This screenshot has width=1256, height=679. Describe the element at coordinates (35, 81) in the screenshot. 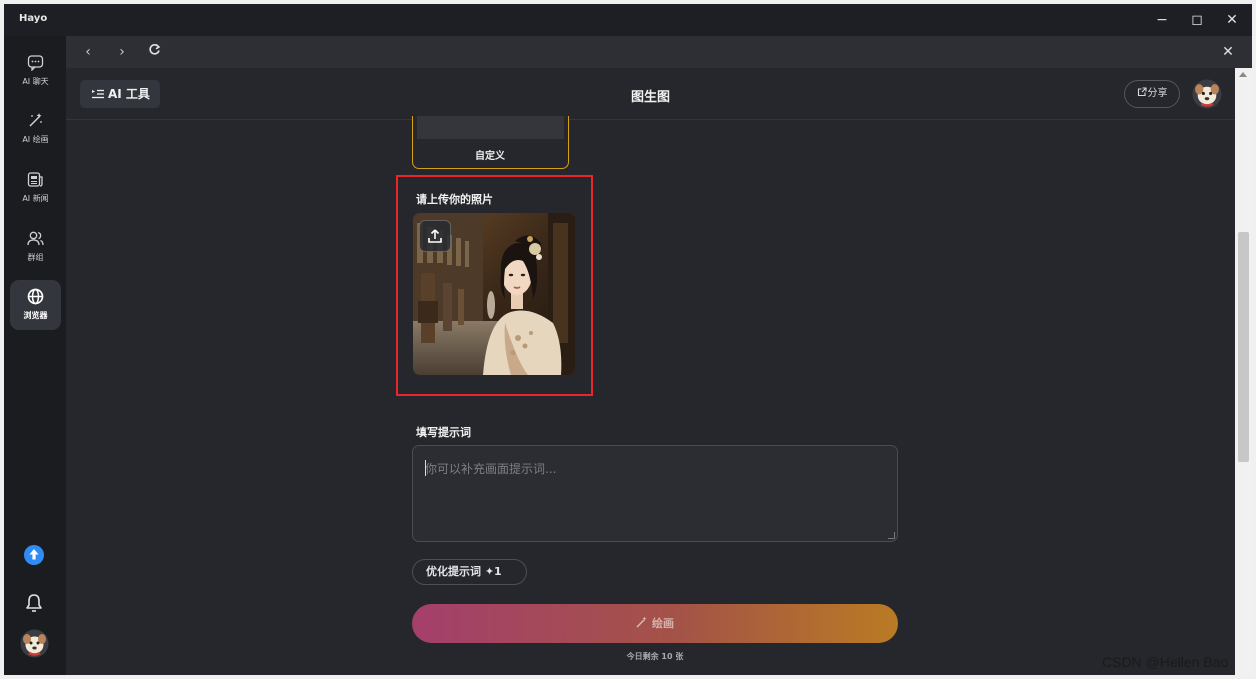

I see `sidebar-item-label: AI 聊天` at that location.